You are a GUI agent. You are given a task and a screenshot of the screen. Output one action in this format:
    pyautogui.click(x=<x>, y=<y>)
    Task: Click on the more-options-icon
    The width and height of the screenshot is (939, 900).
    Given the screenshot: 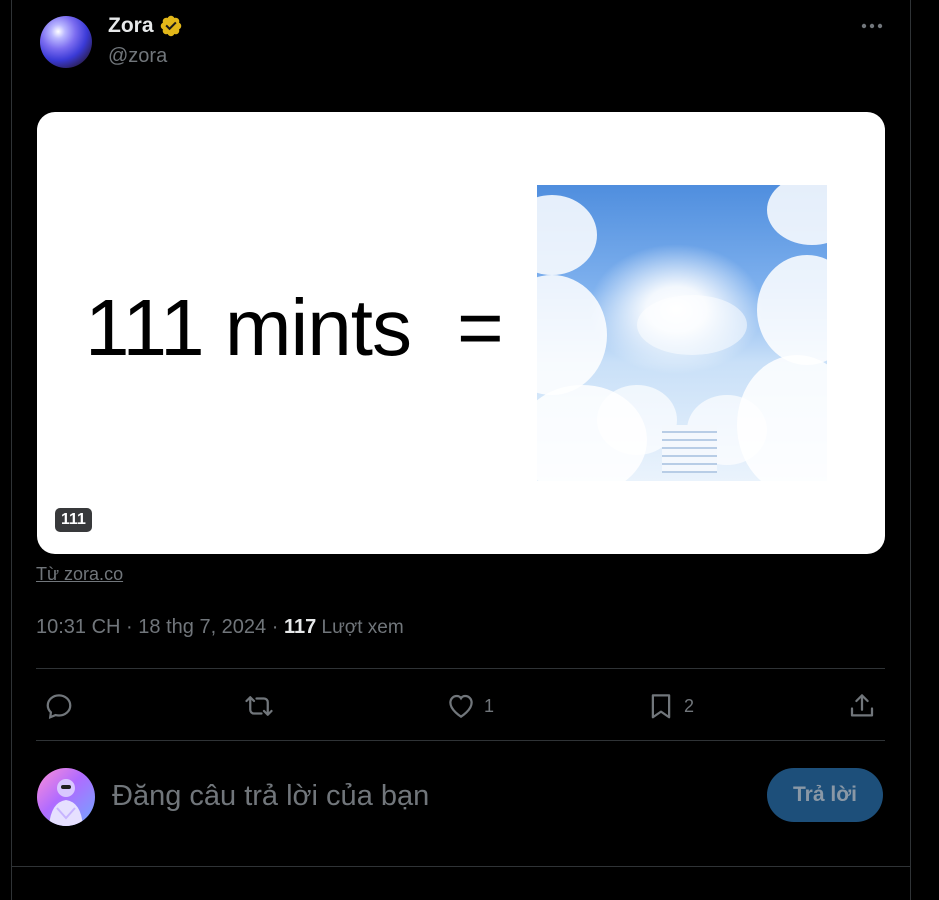 What is the action you would take?
    pyautogui.click(x=872, y=26)
    